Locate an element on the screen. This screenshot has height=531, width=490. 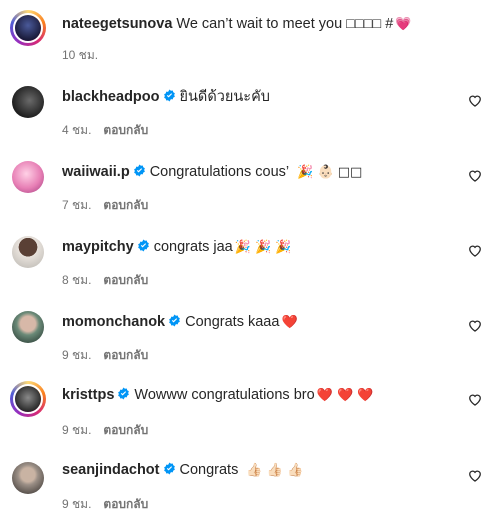
comment-item: maypitchy congrats jaa 🎉 🎉 🎉 8 ชม. ตอบกลับ is located at coordinates (245, 269).